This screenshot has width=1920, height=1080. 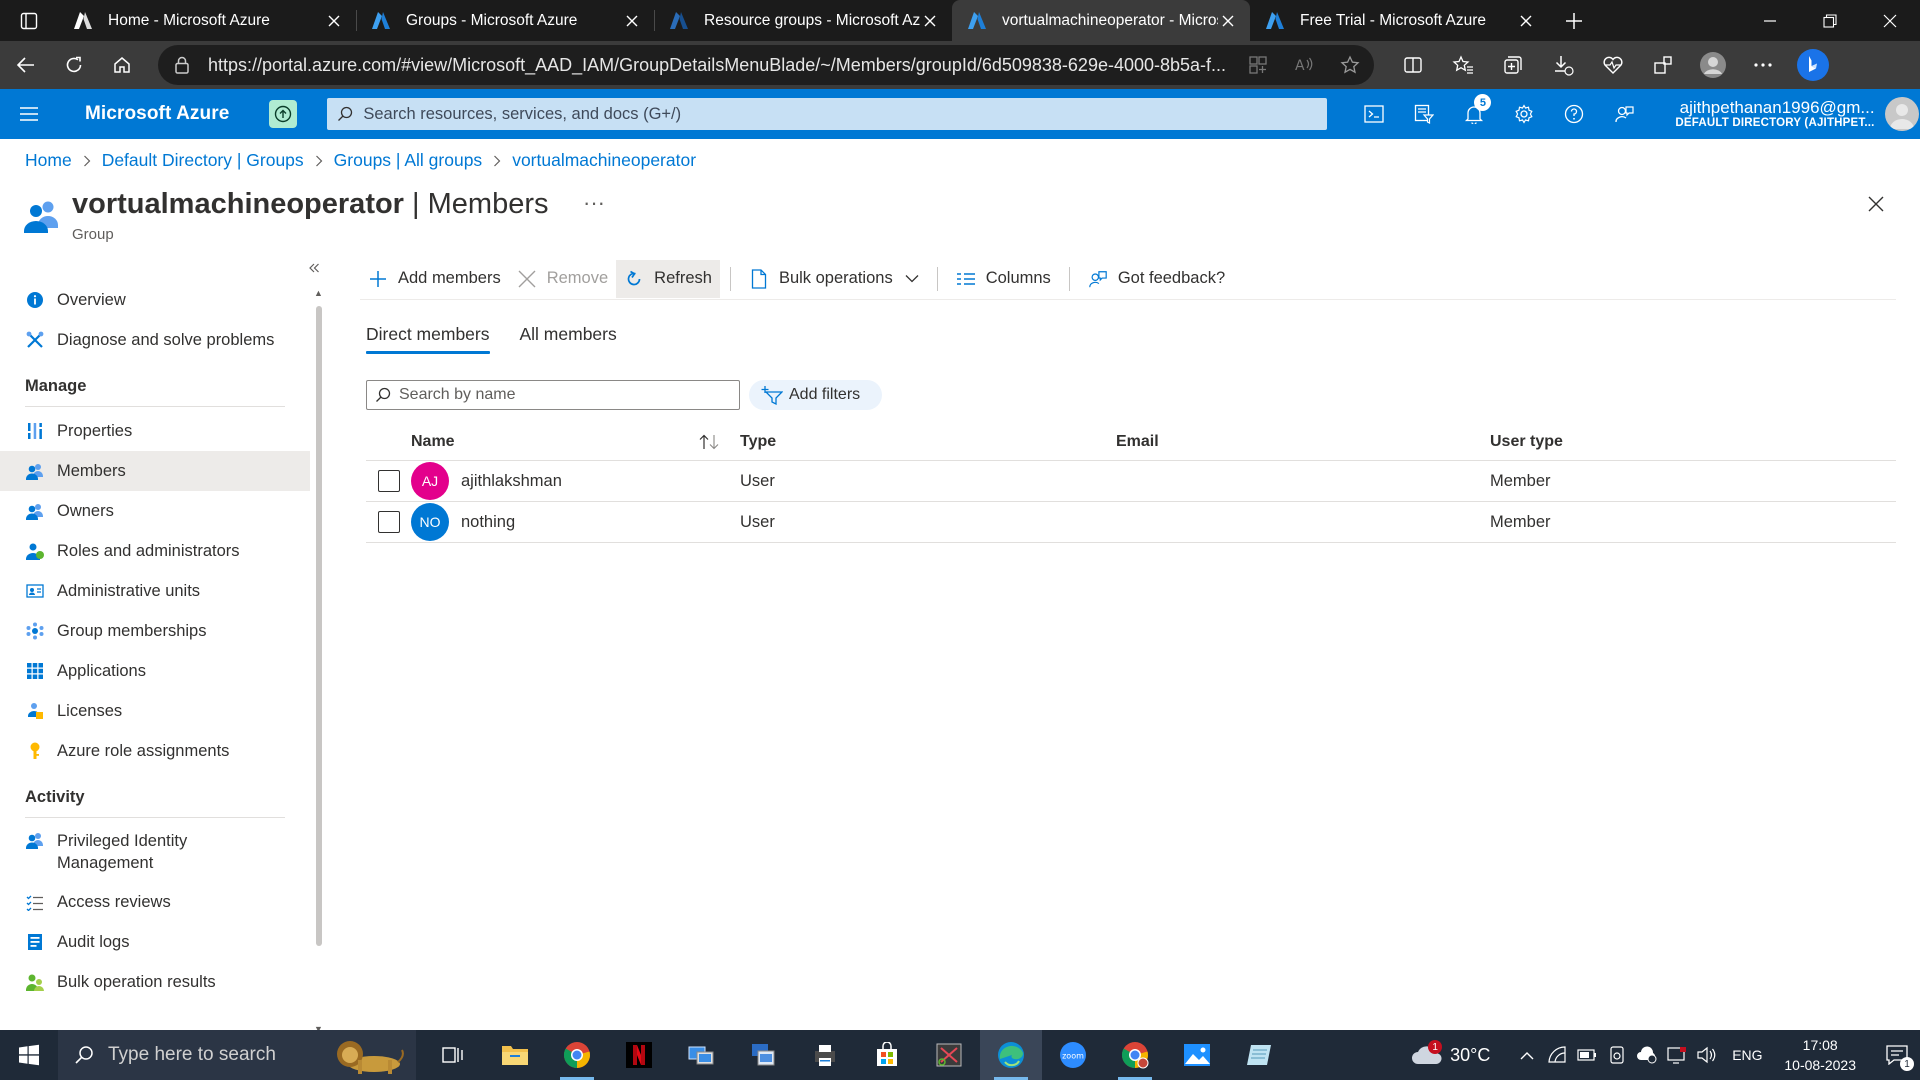 What do you see at coordinates (1131, 481) in the screenshot?
I see `table-row: AJ ajithlakshman User Member` at bounding box center [1131, 481].